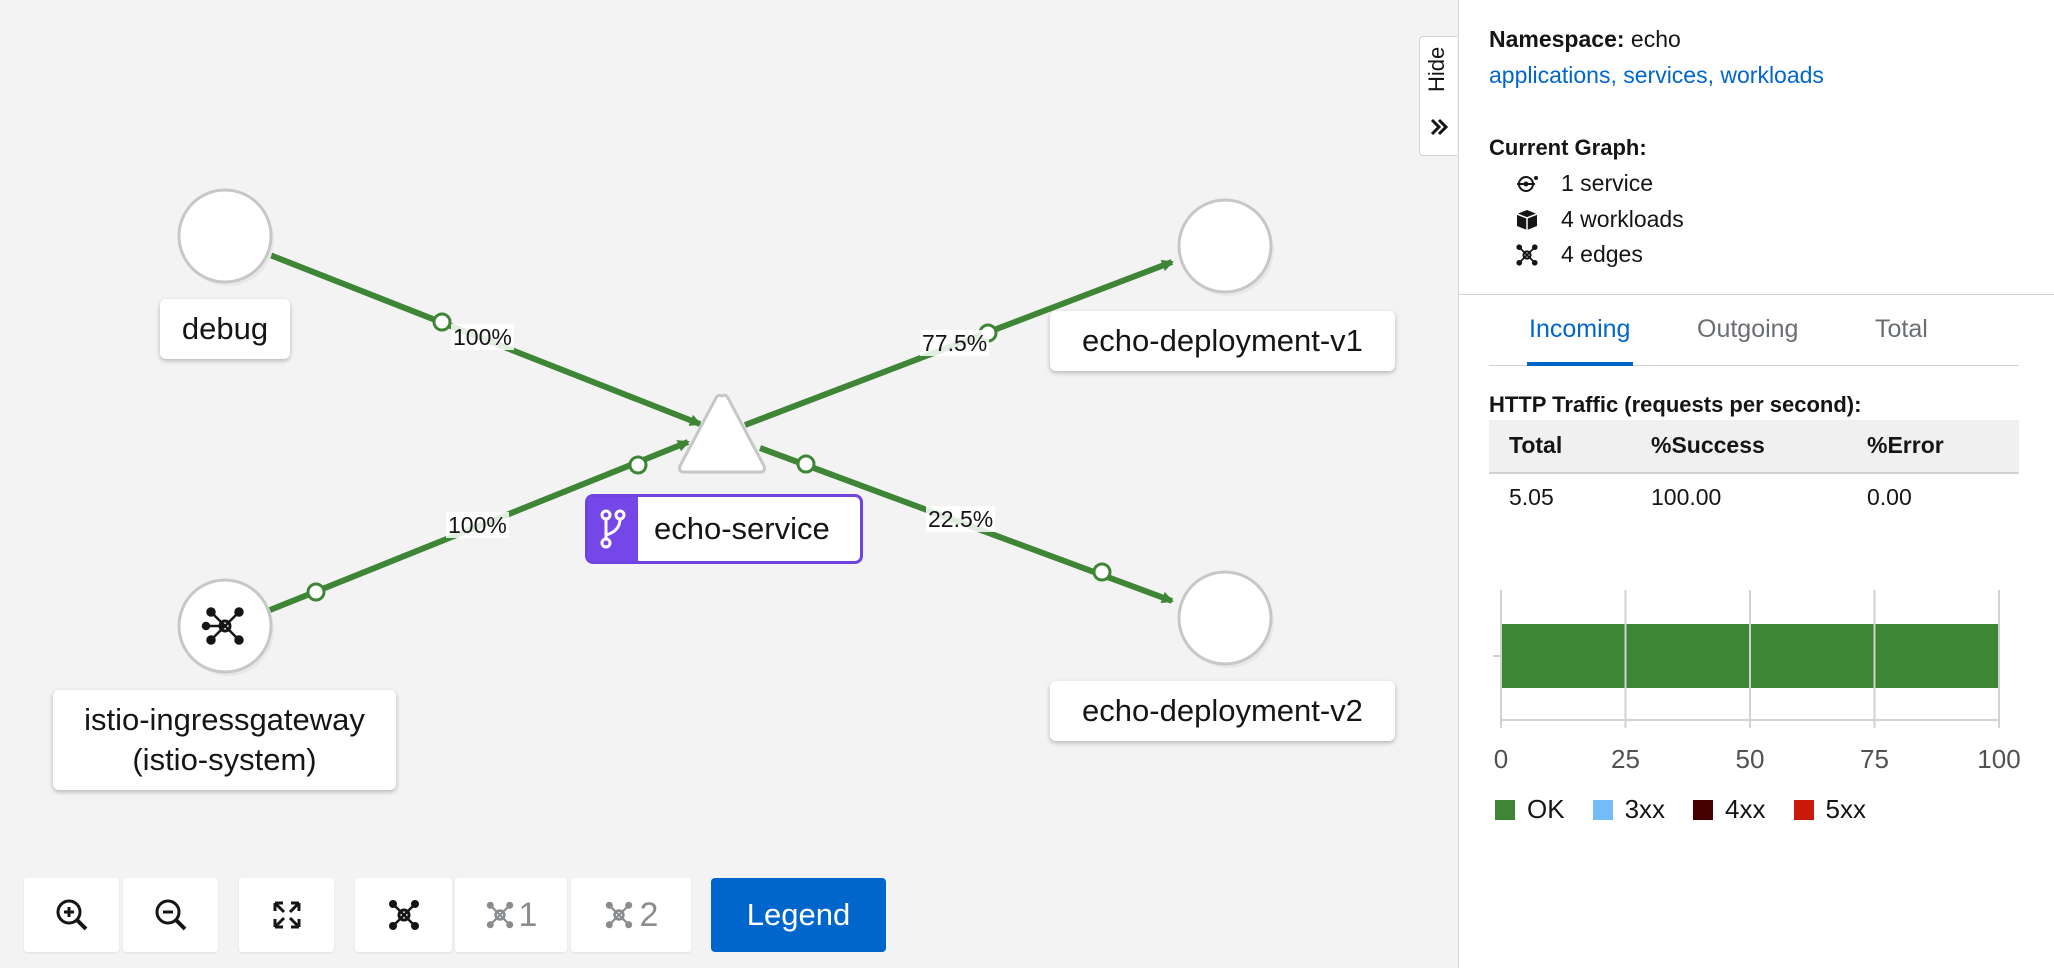  I want to click on traffic-table-header: Total %Success %Error, so click(1754, 447).